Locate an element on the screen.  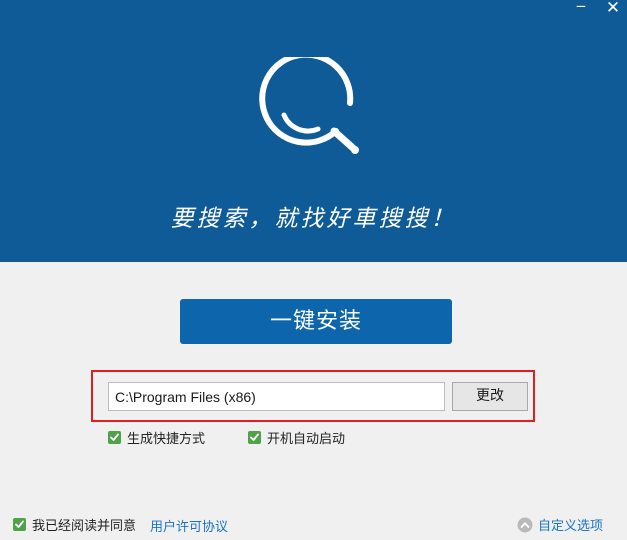
agree-checkbox: 我已经阅读并同意 is located at coordinates (75, 525).